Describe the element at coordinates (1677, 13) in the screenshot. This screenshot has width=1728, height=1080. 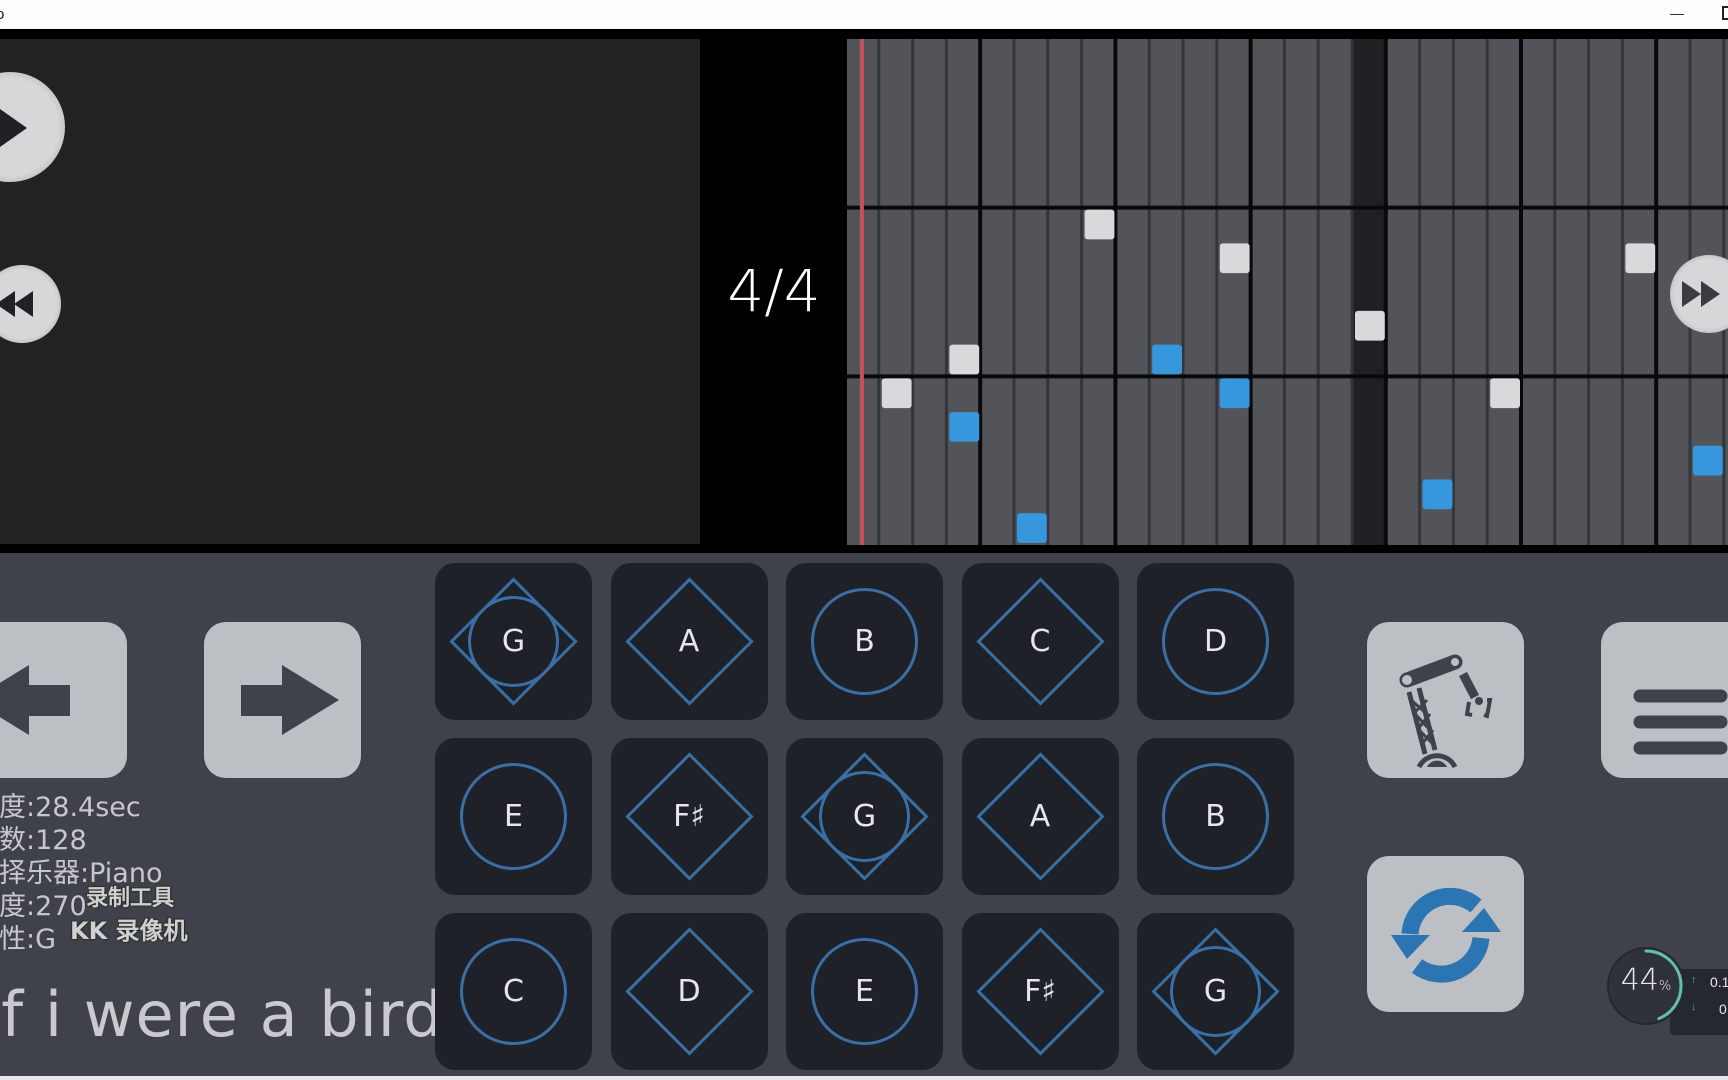
I see `minimize-button: —` at that location.